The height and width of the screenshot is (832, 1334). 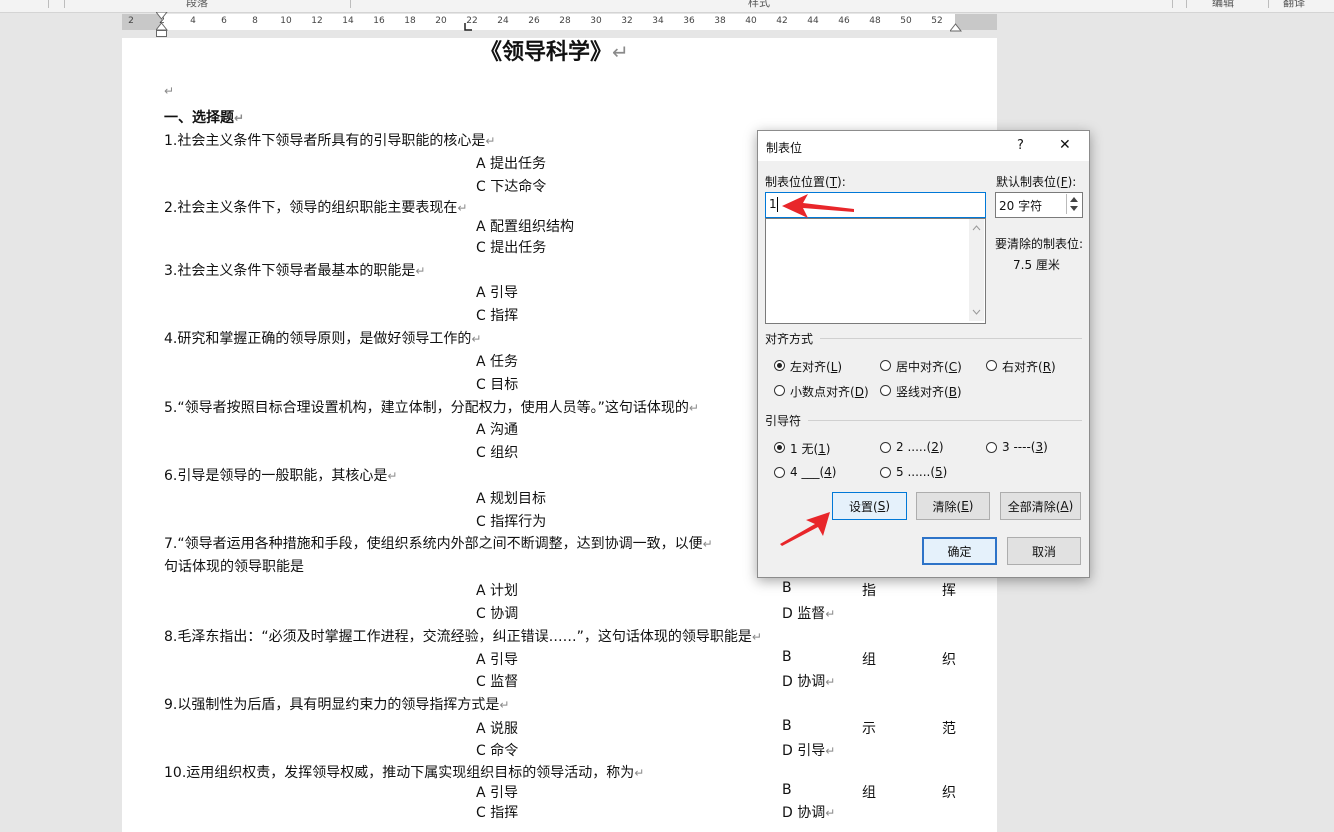 I want to click on ruler-tick-label: 12, so click(x=317, y=21).